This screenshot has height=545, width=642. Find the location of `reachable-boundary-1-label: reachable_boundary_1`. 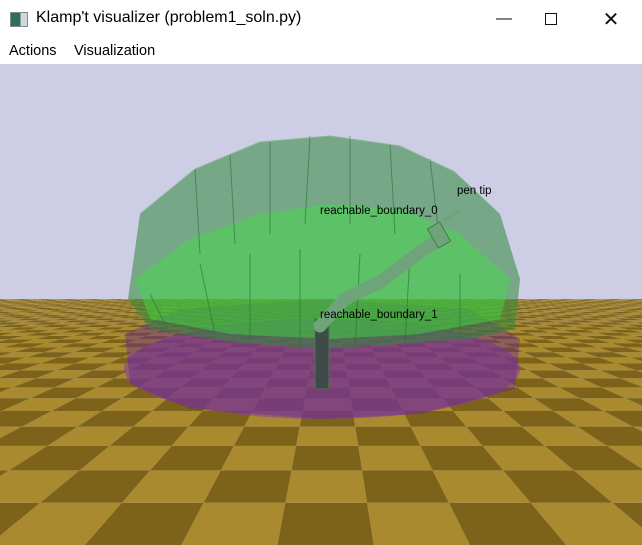

reachable-boundary-1-label: reachable_boundary_1 is located at coordinates (379, 315).